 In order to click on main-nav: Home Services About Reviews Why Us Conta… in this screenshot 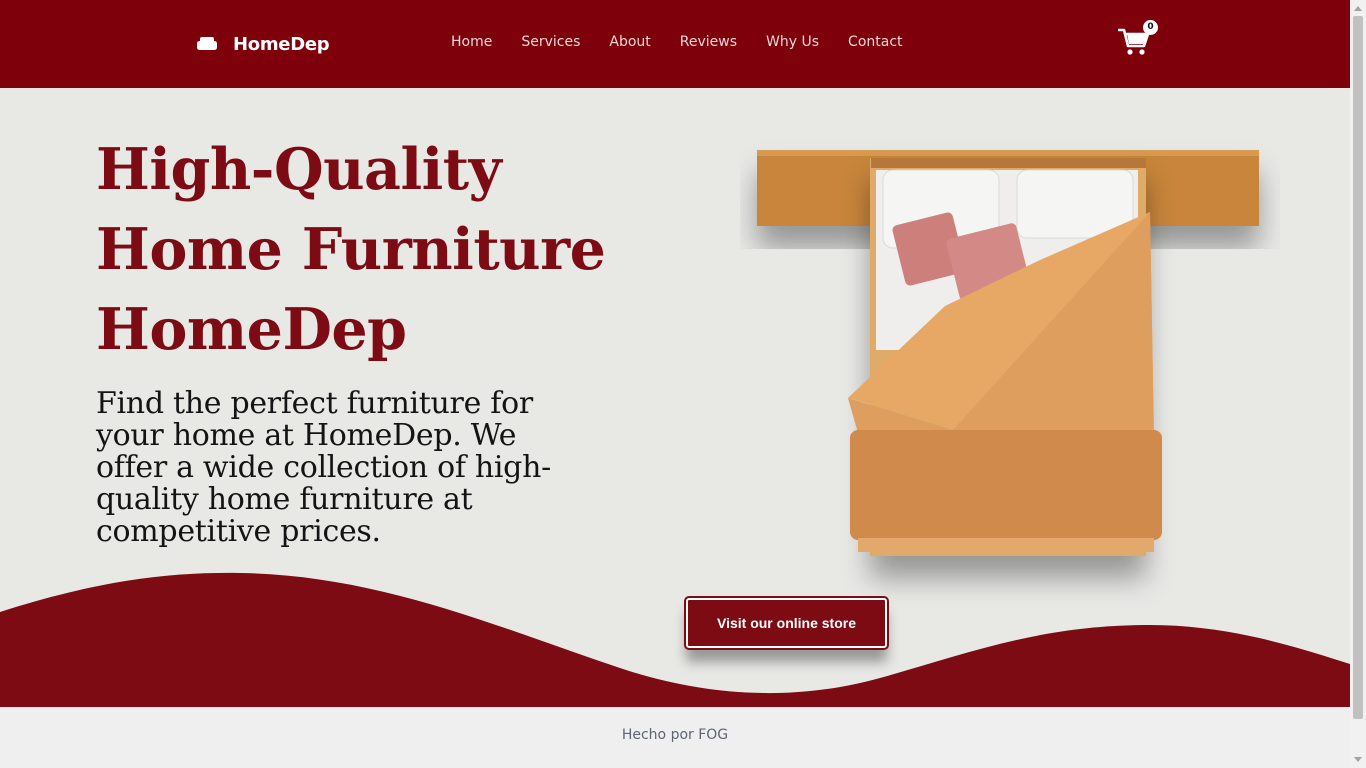, I will do `click(677, 42)`.